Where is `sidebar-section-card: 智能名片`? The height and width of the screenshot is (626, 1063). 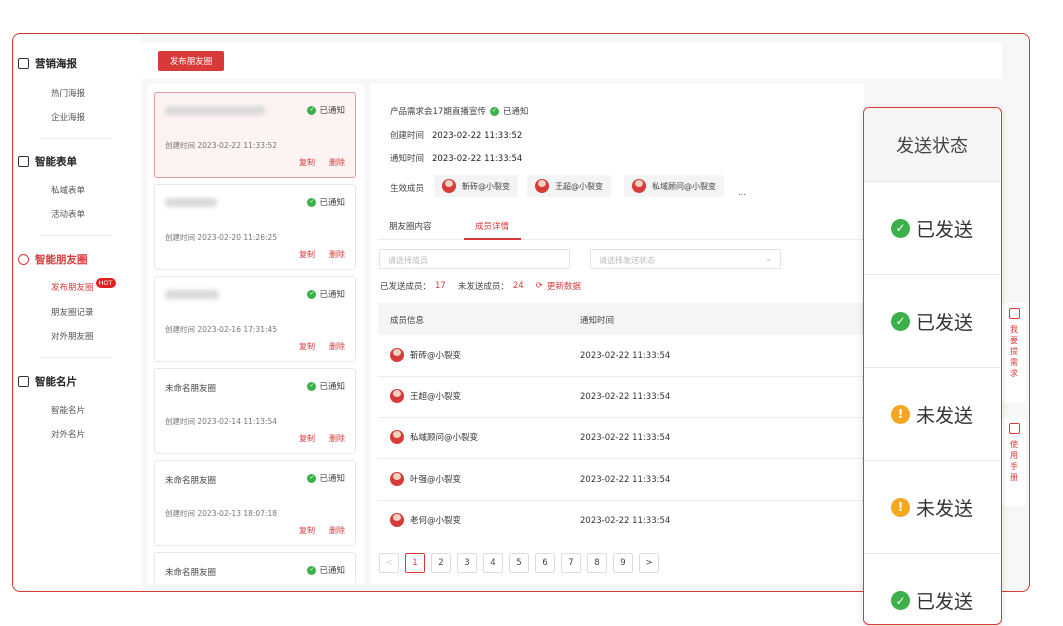
sidebar-section-card: 智能名片 is located at coordinates (47, 381).